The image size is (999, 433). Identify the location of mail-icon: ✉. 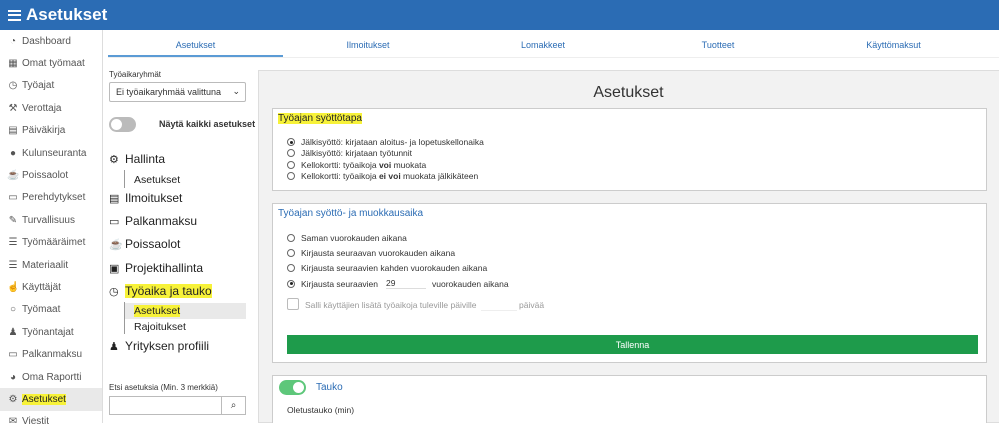
(13, 422).